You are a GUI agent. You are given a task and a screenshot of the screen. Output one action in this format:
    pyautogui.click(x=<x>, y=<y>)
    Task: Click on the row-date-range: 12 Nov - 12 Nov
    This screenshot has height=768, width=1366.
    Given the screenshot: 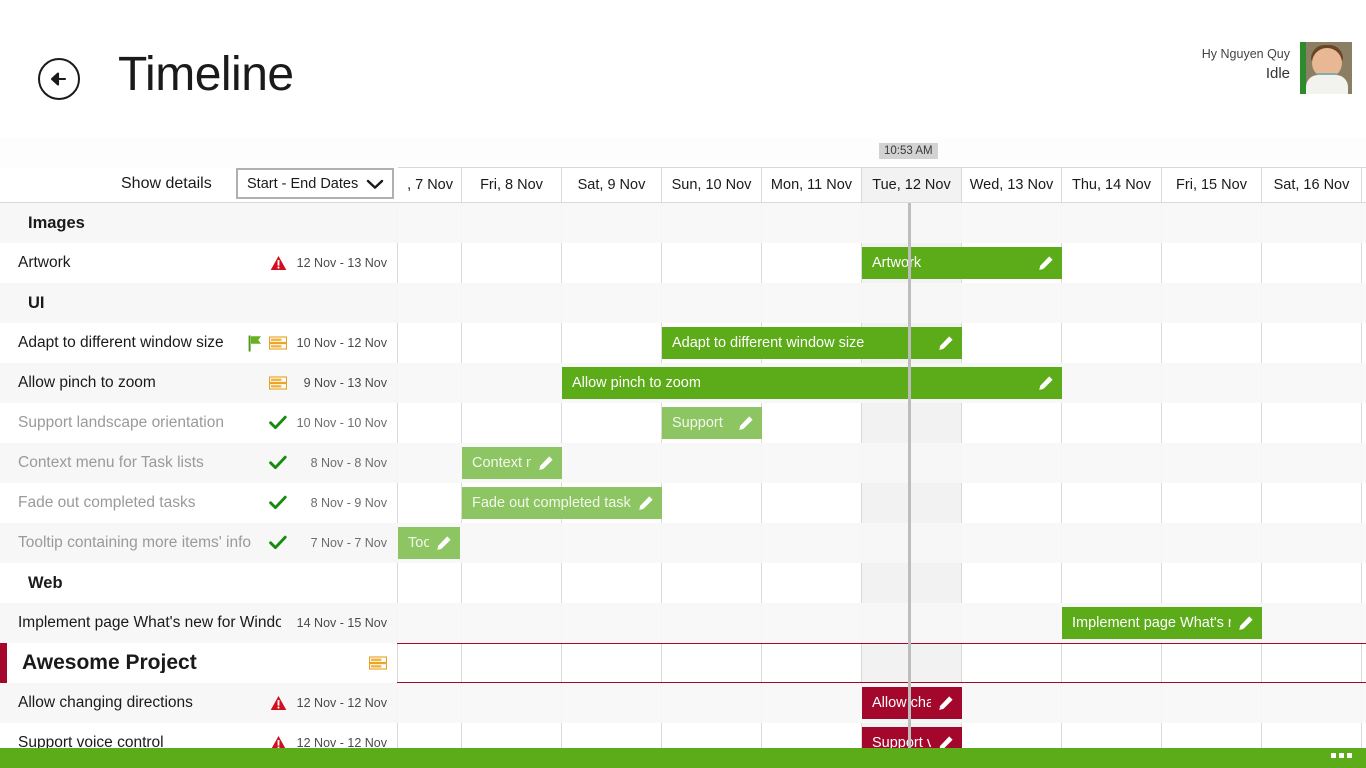 What is the action you would take?
    pyautogui.click(x=341, y=703)
    